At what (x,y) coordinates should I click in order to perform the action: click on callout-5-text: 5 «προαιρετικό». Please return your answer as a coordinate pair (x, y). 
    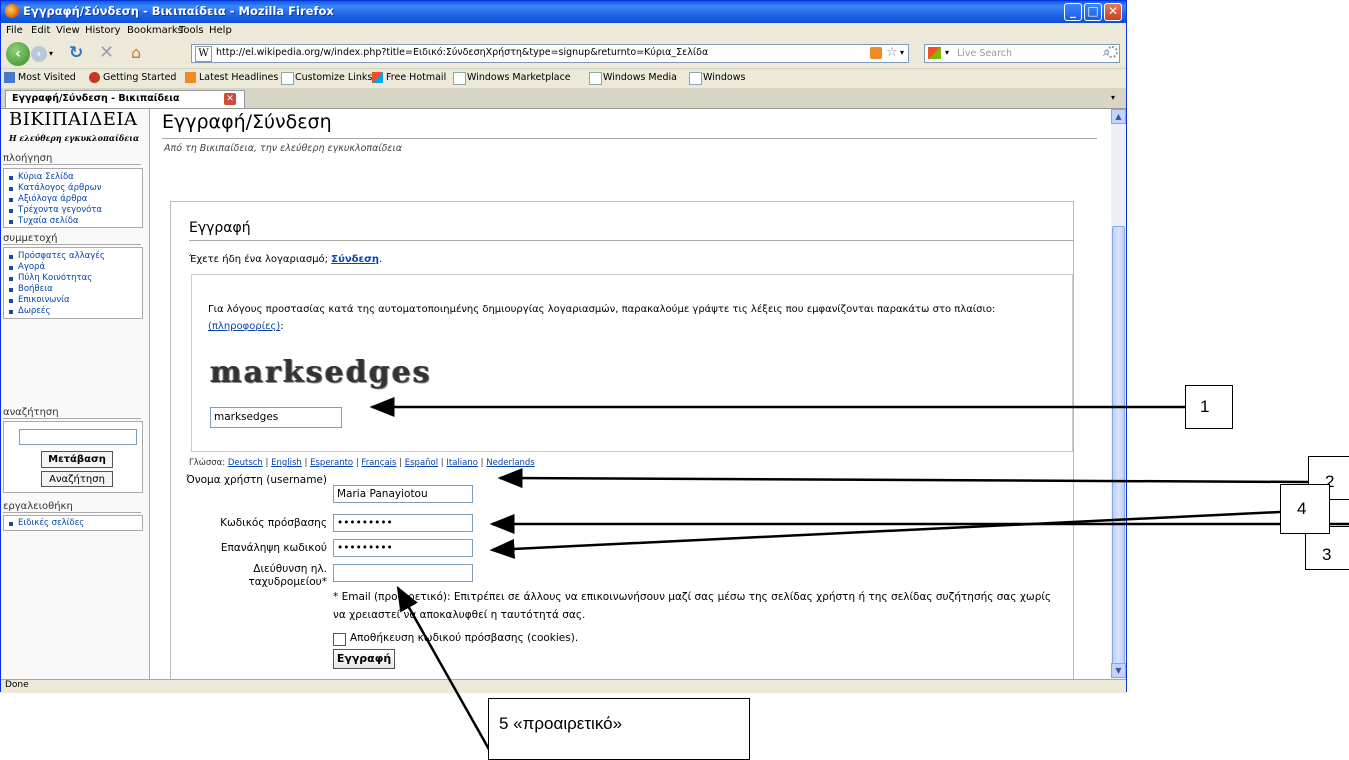
    Looking at the image, I should click on (561, 723).